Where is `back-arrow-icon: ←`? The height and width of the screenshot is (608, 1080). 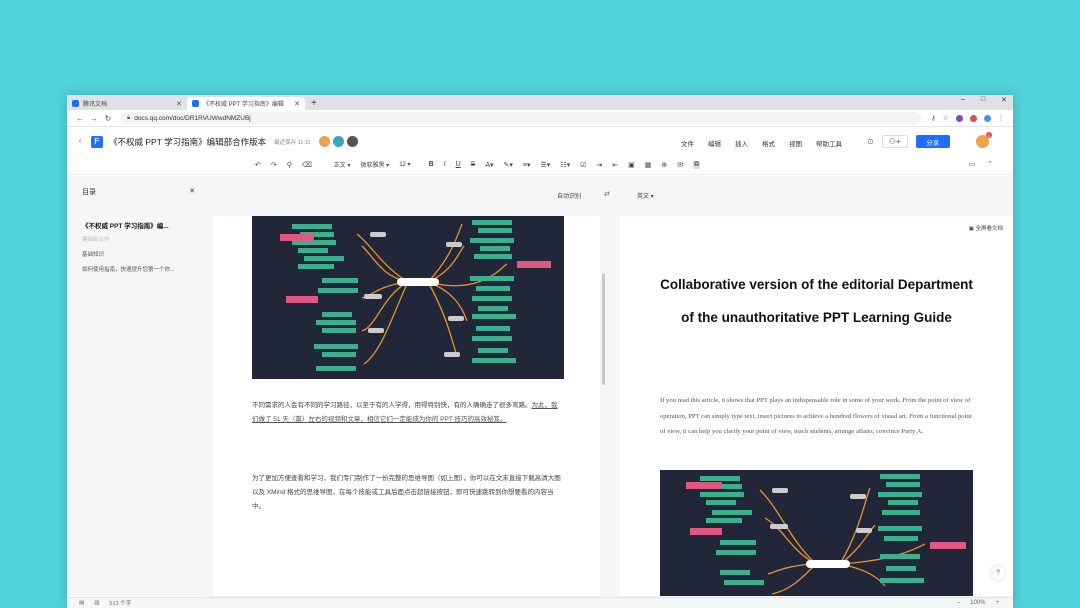
back-arrow-icon: ← is located at coordinates (80, 118).